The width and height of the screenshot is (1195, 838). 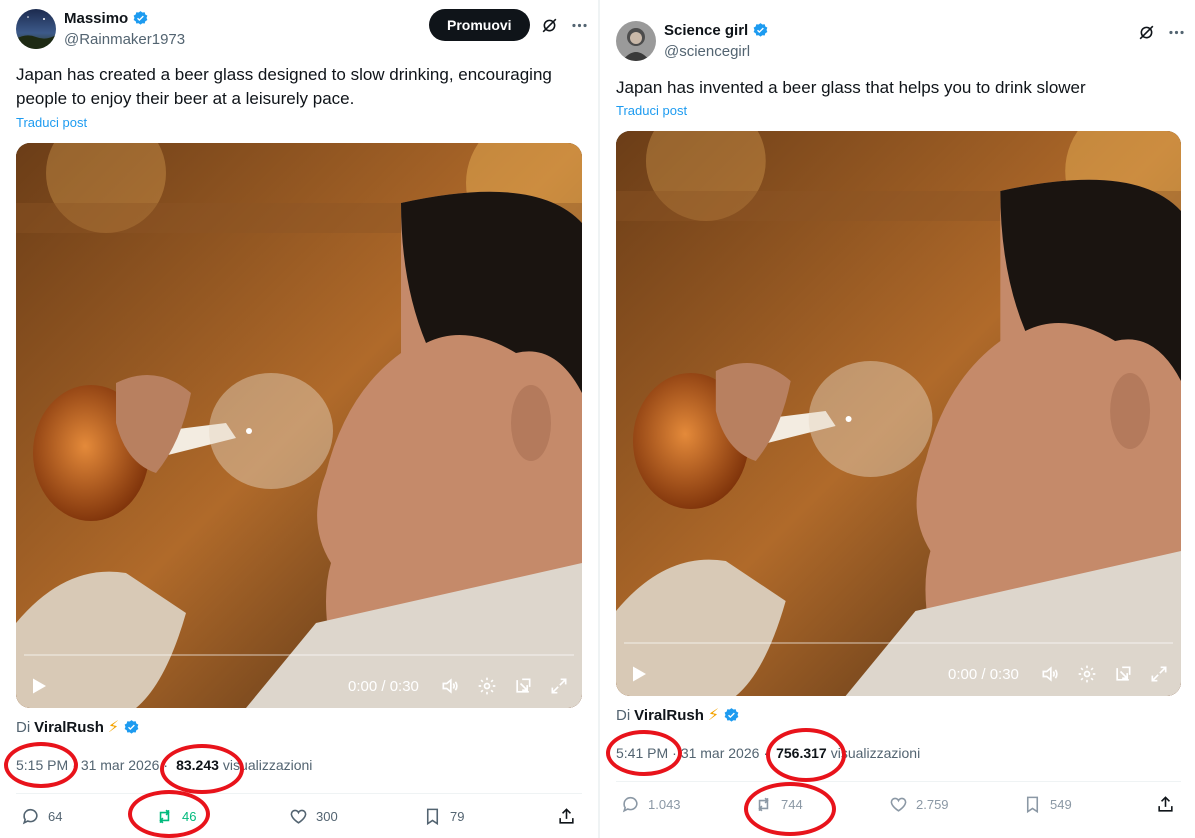 What do you see at coordinates (189, 816) in the screenshot?
I see `repost-count: 46` at bounding box center [189, 816].